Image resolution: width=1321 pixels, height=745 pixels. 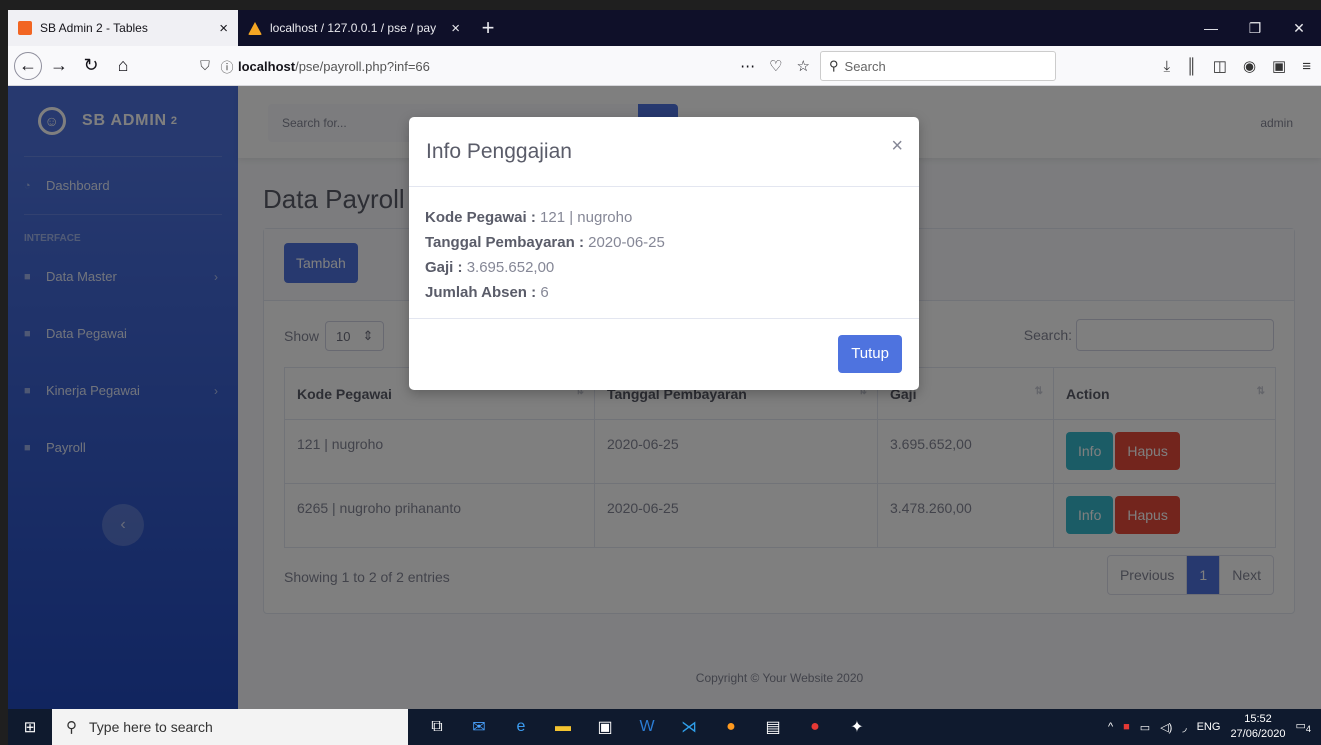 What do you see at coordinates (664, 267) in the screenshot?
I see `modal-field-gaji: Gaji : 3.695.652,00` at bounding box center [664, 267].